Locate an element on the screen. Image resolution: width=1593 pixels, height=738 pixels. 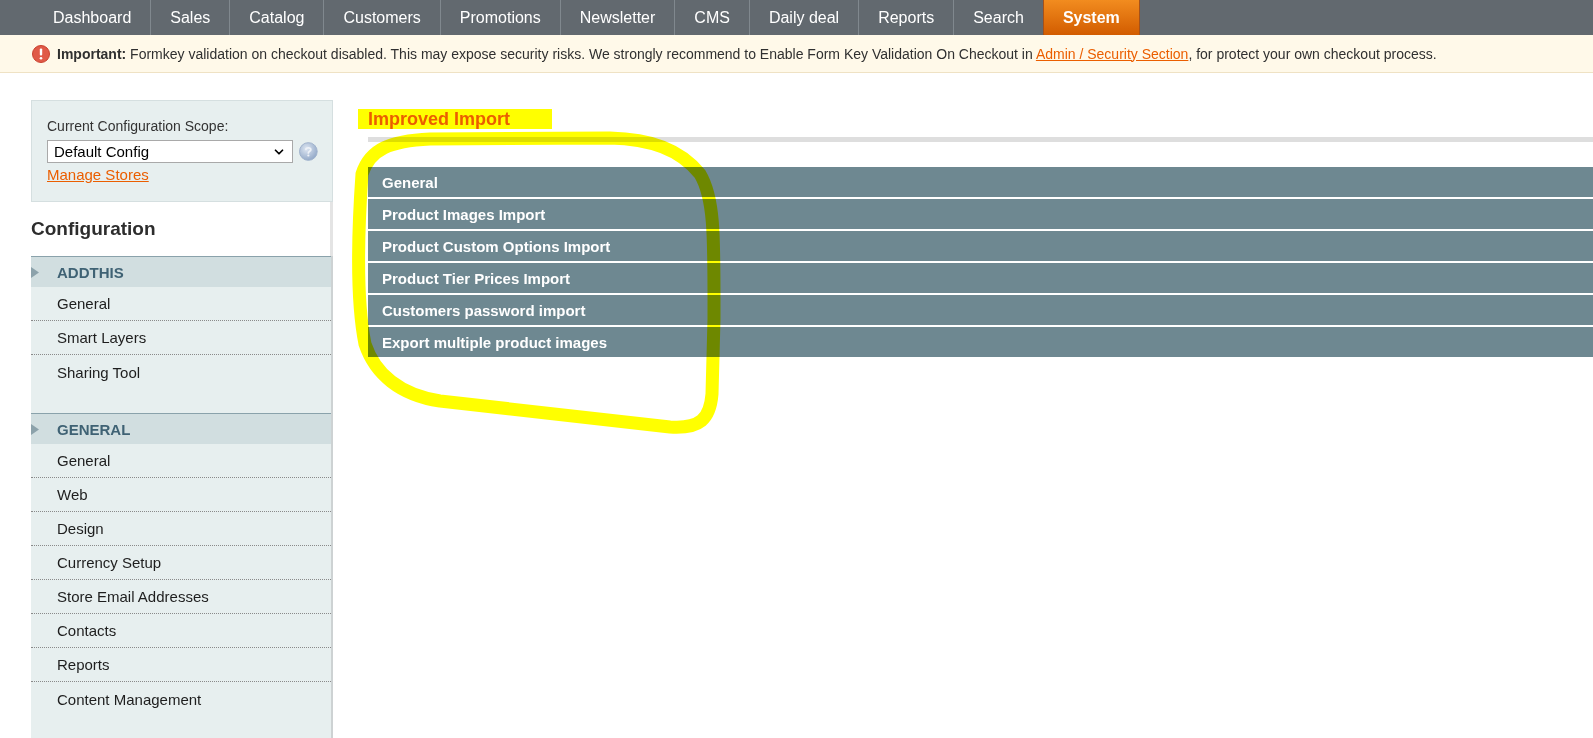
sidebar-item: Currency Setup is located at coordinates (181, 563).